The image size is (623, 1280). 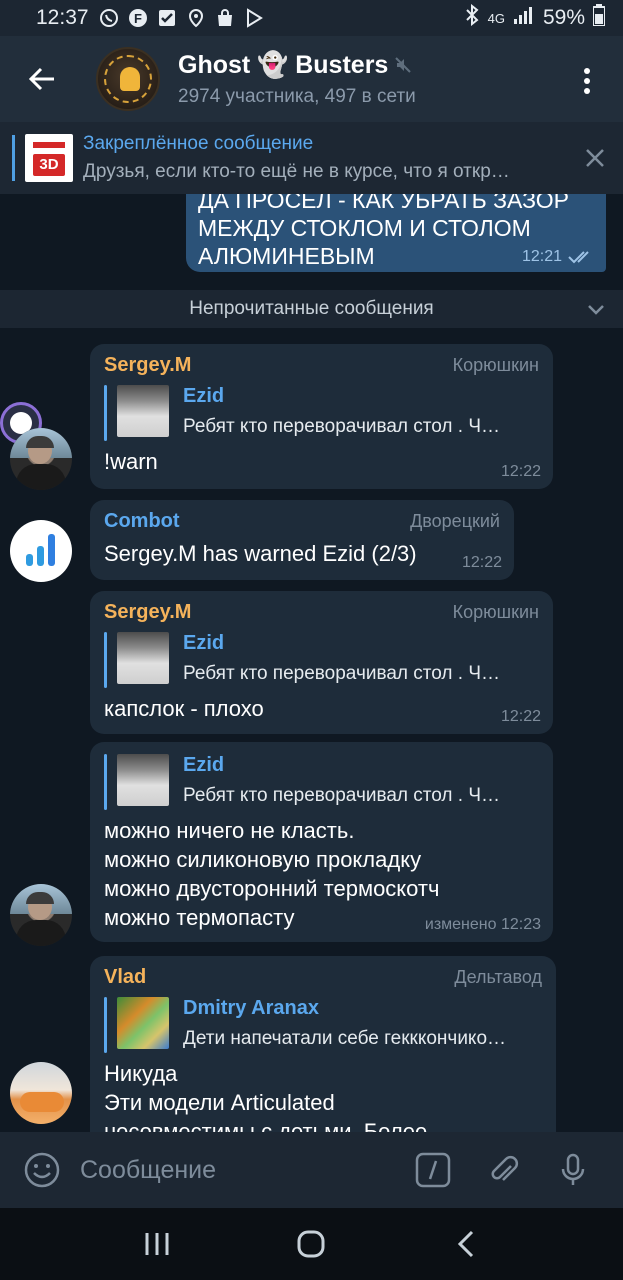 What do you see at coordinates (131, 461) in the screenshot?
I see `message-text: !warn` at bounding box center [131, 461].